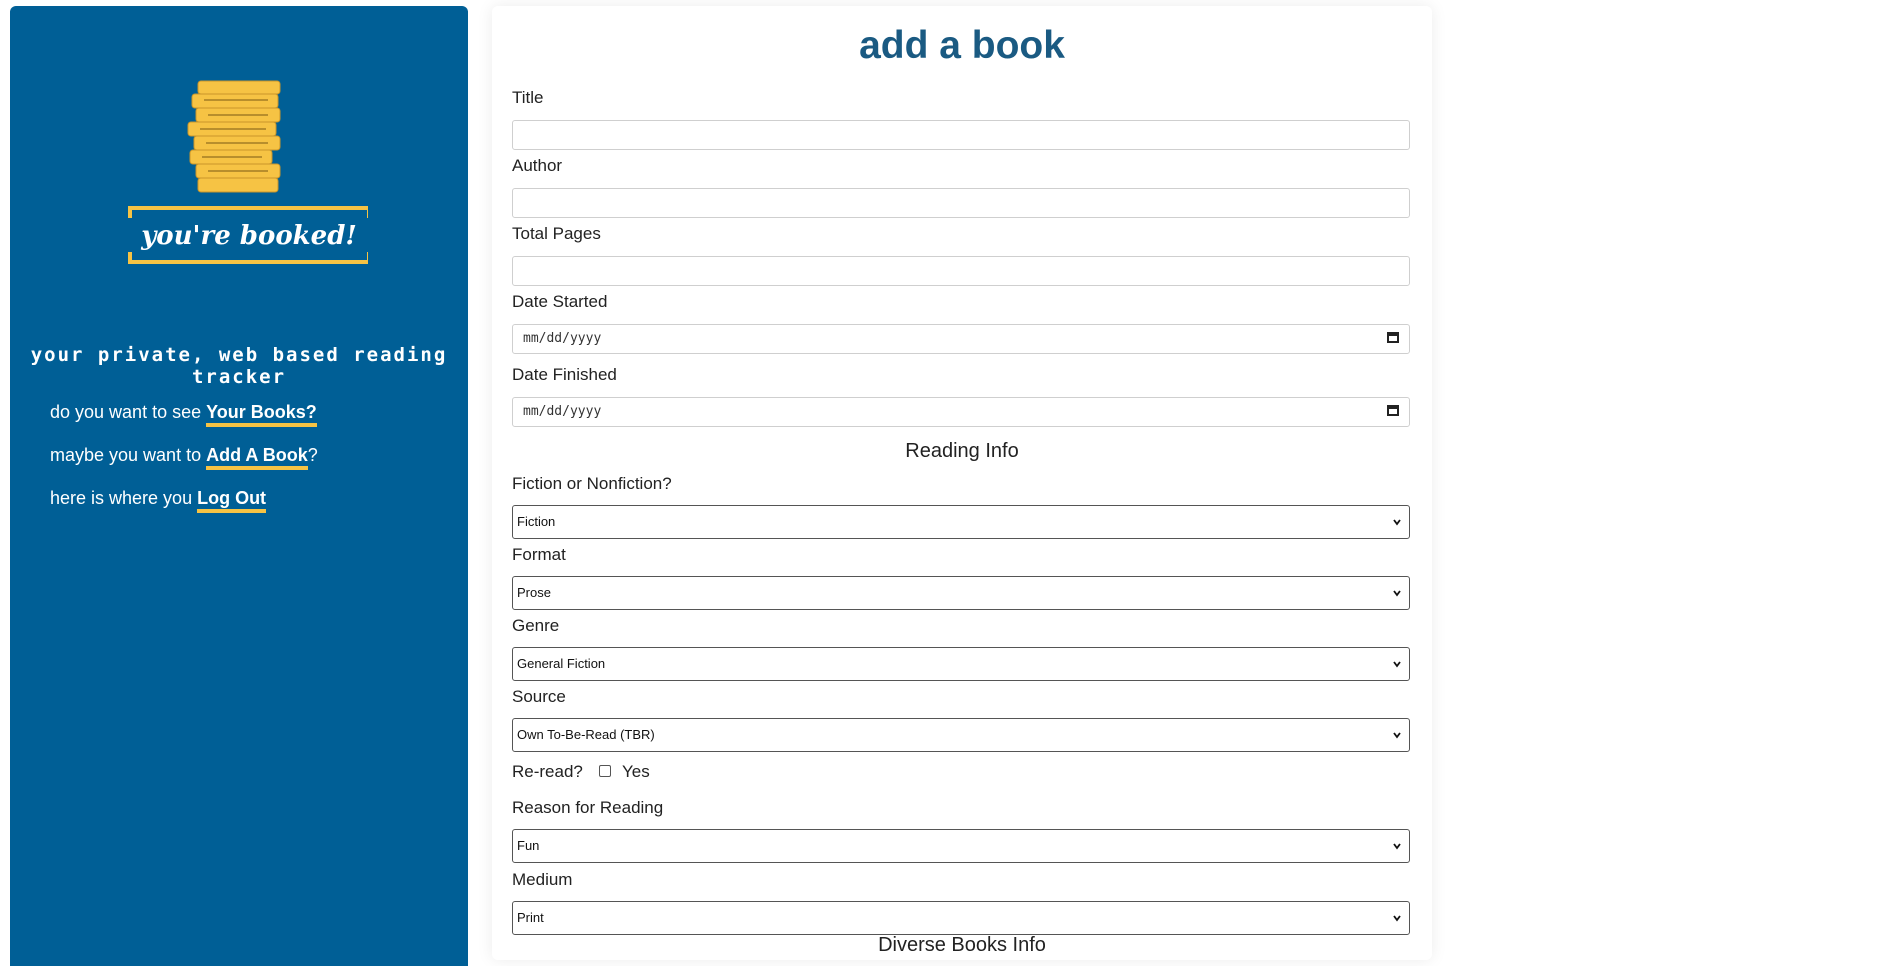  I want to click on select-value: Fun, so click(528, 845).